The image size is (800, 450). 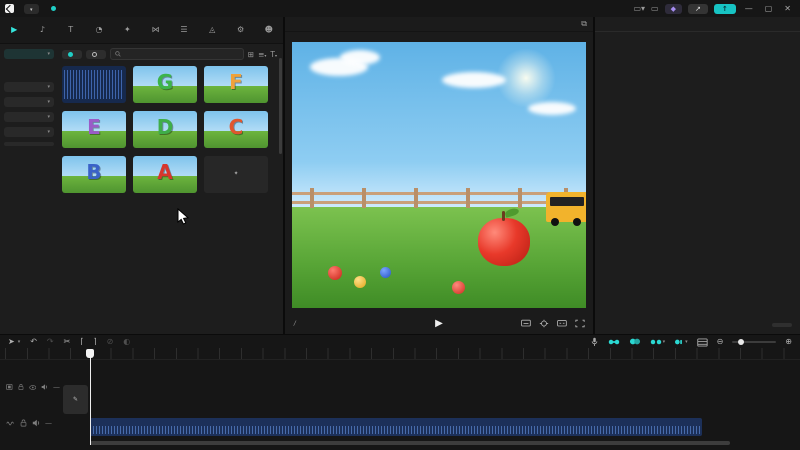 What do you see at coordinates (439, 257) in the screenshot?
I see `grass-graphic` at bounding box center [439, 257].